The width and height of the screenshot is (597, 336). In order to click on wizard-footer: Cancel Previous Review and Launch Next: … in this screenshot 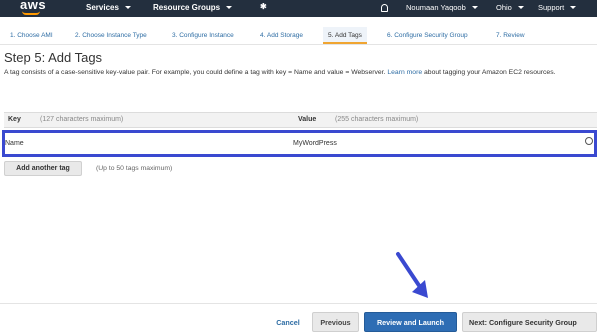, I will do `click(298, 319)`.